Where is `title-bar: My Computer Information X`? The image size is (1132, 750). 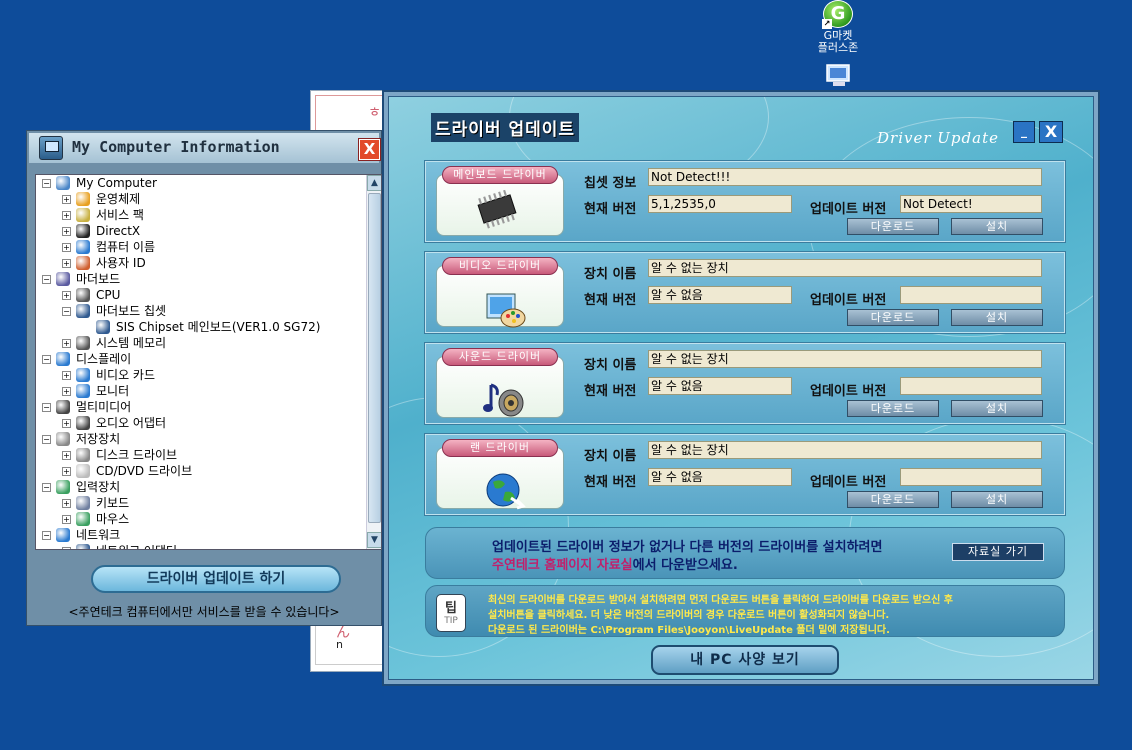
title-bar: My Computer Information X is located at coordinates (205, 148).